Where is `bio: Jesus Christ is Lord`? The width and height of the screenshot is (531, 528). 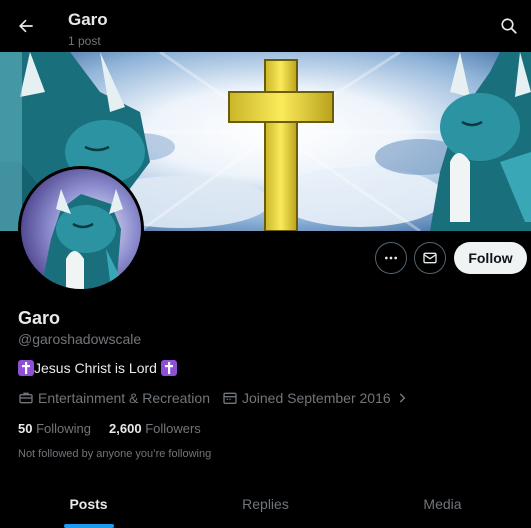
bio: Jesus Christ is Lord is located at coordinates (97, 368).